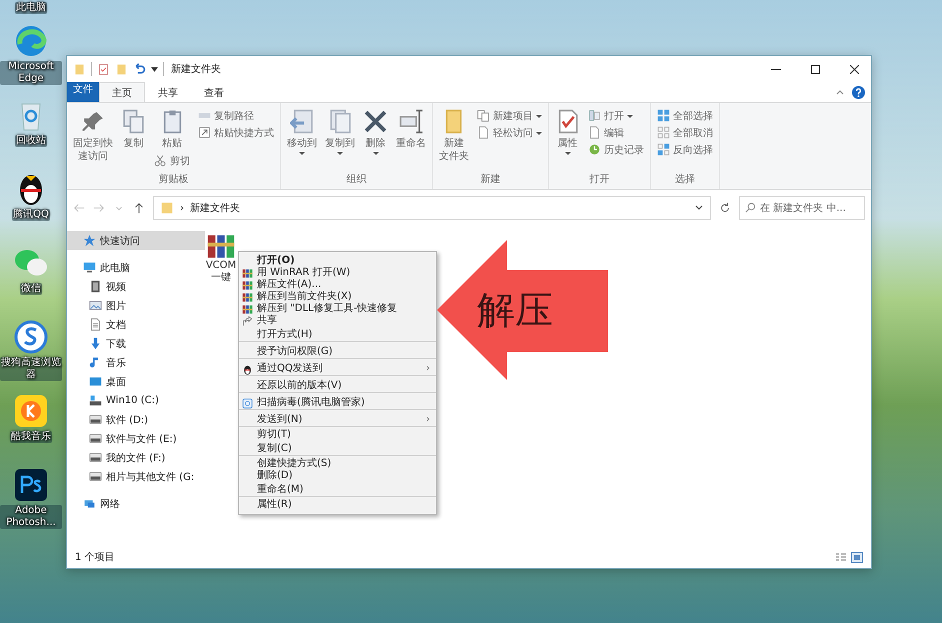 The width and height of the screenshot is (942, 623). I want to click on pin-icon, so click(93, 121).